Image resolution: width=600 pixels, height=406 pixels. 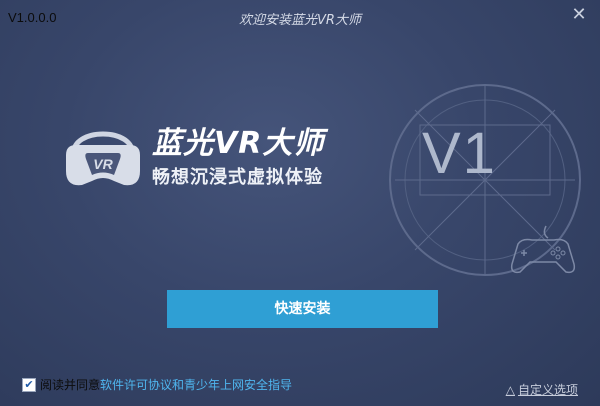 What do you see at coordinates (459, 153) in the screenshot?
I see `emblem-text: V1` at bounding box center [459, 153].